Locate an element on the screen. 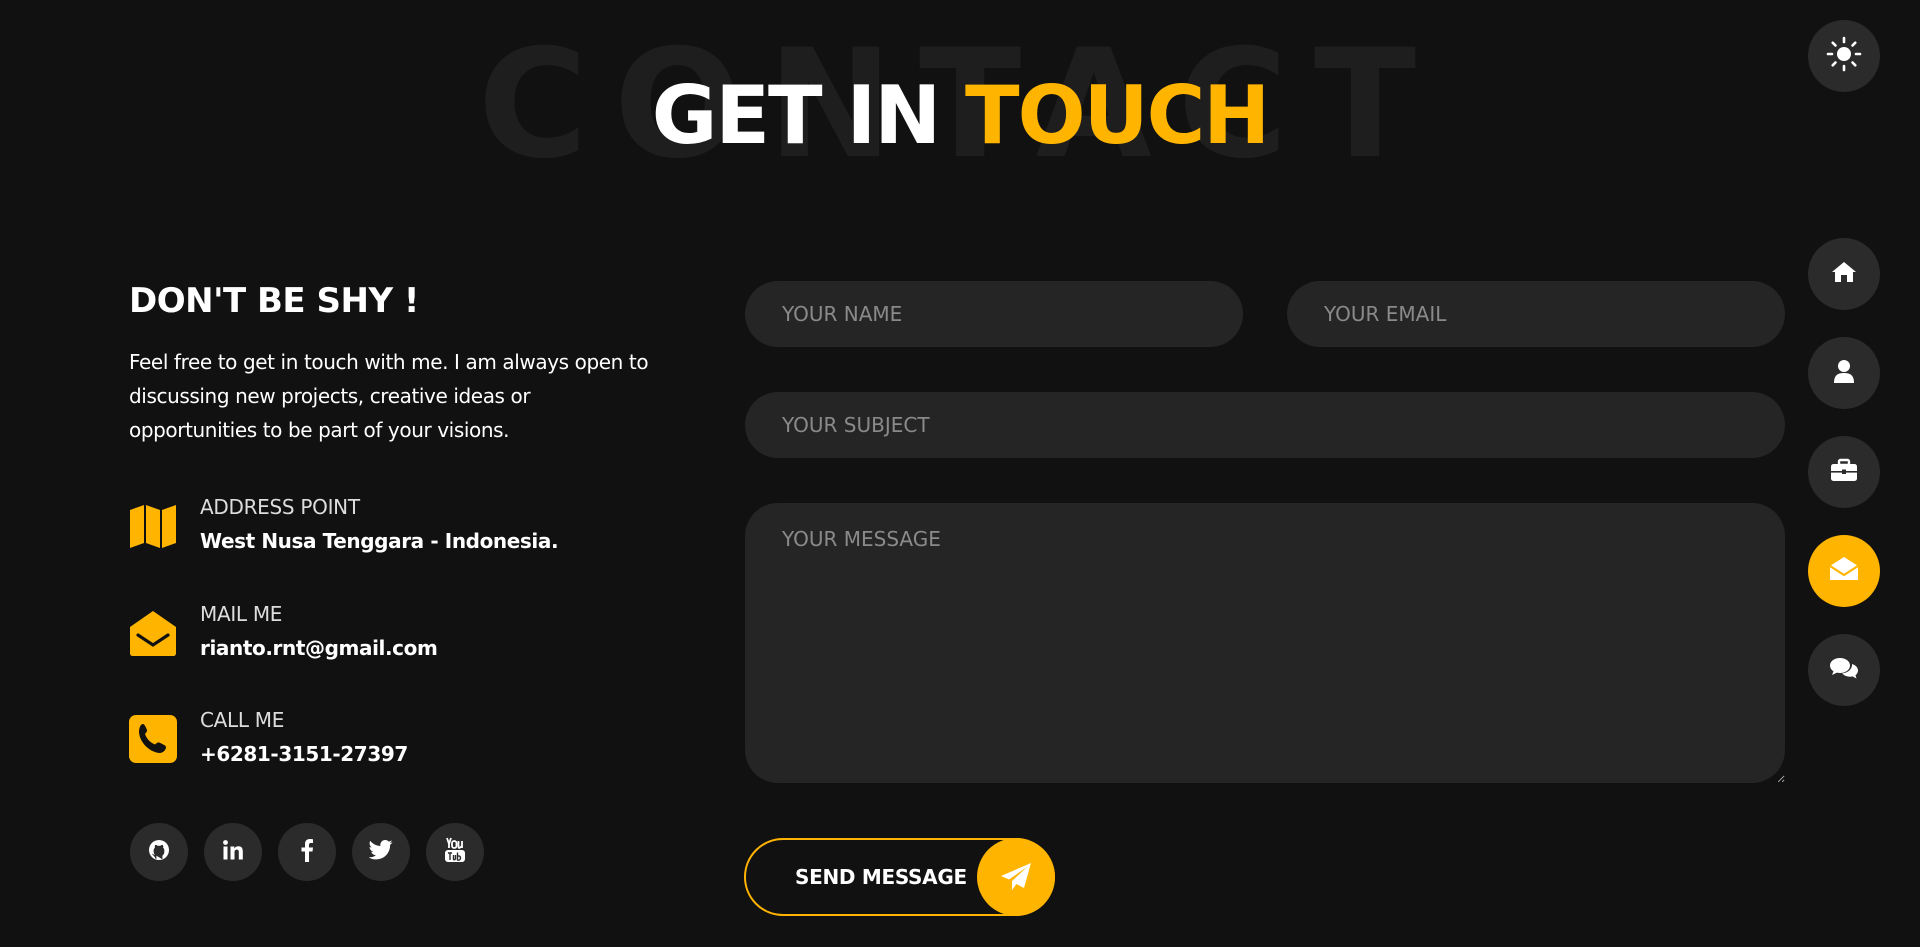 Image resolution: width=1920 pixels, height=947 pixels. phone-value: +6281-3151-27397 is located at coordinates (304, 754).